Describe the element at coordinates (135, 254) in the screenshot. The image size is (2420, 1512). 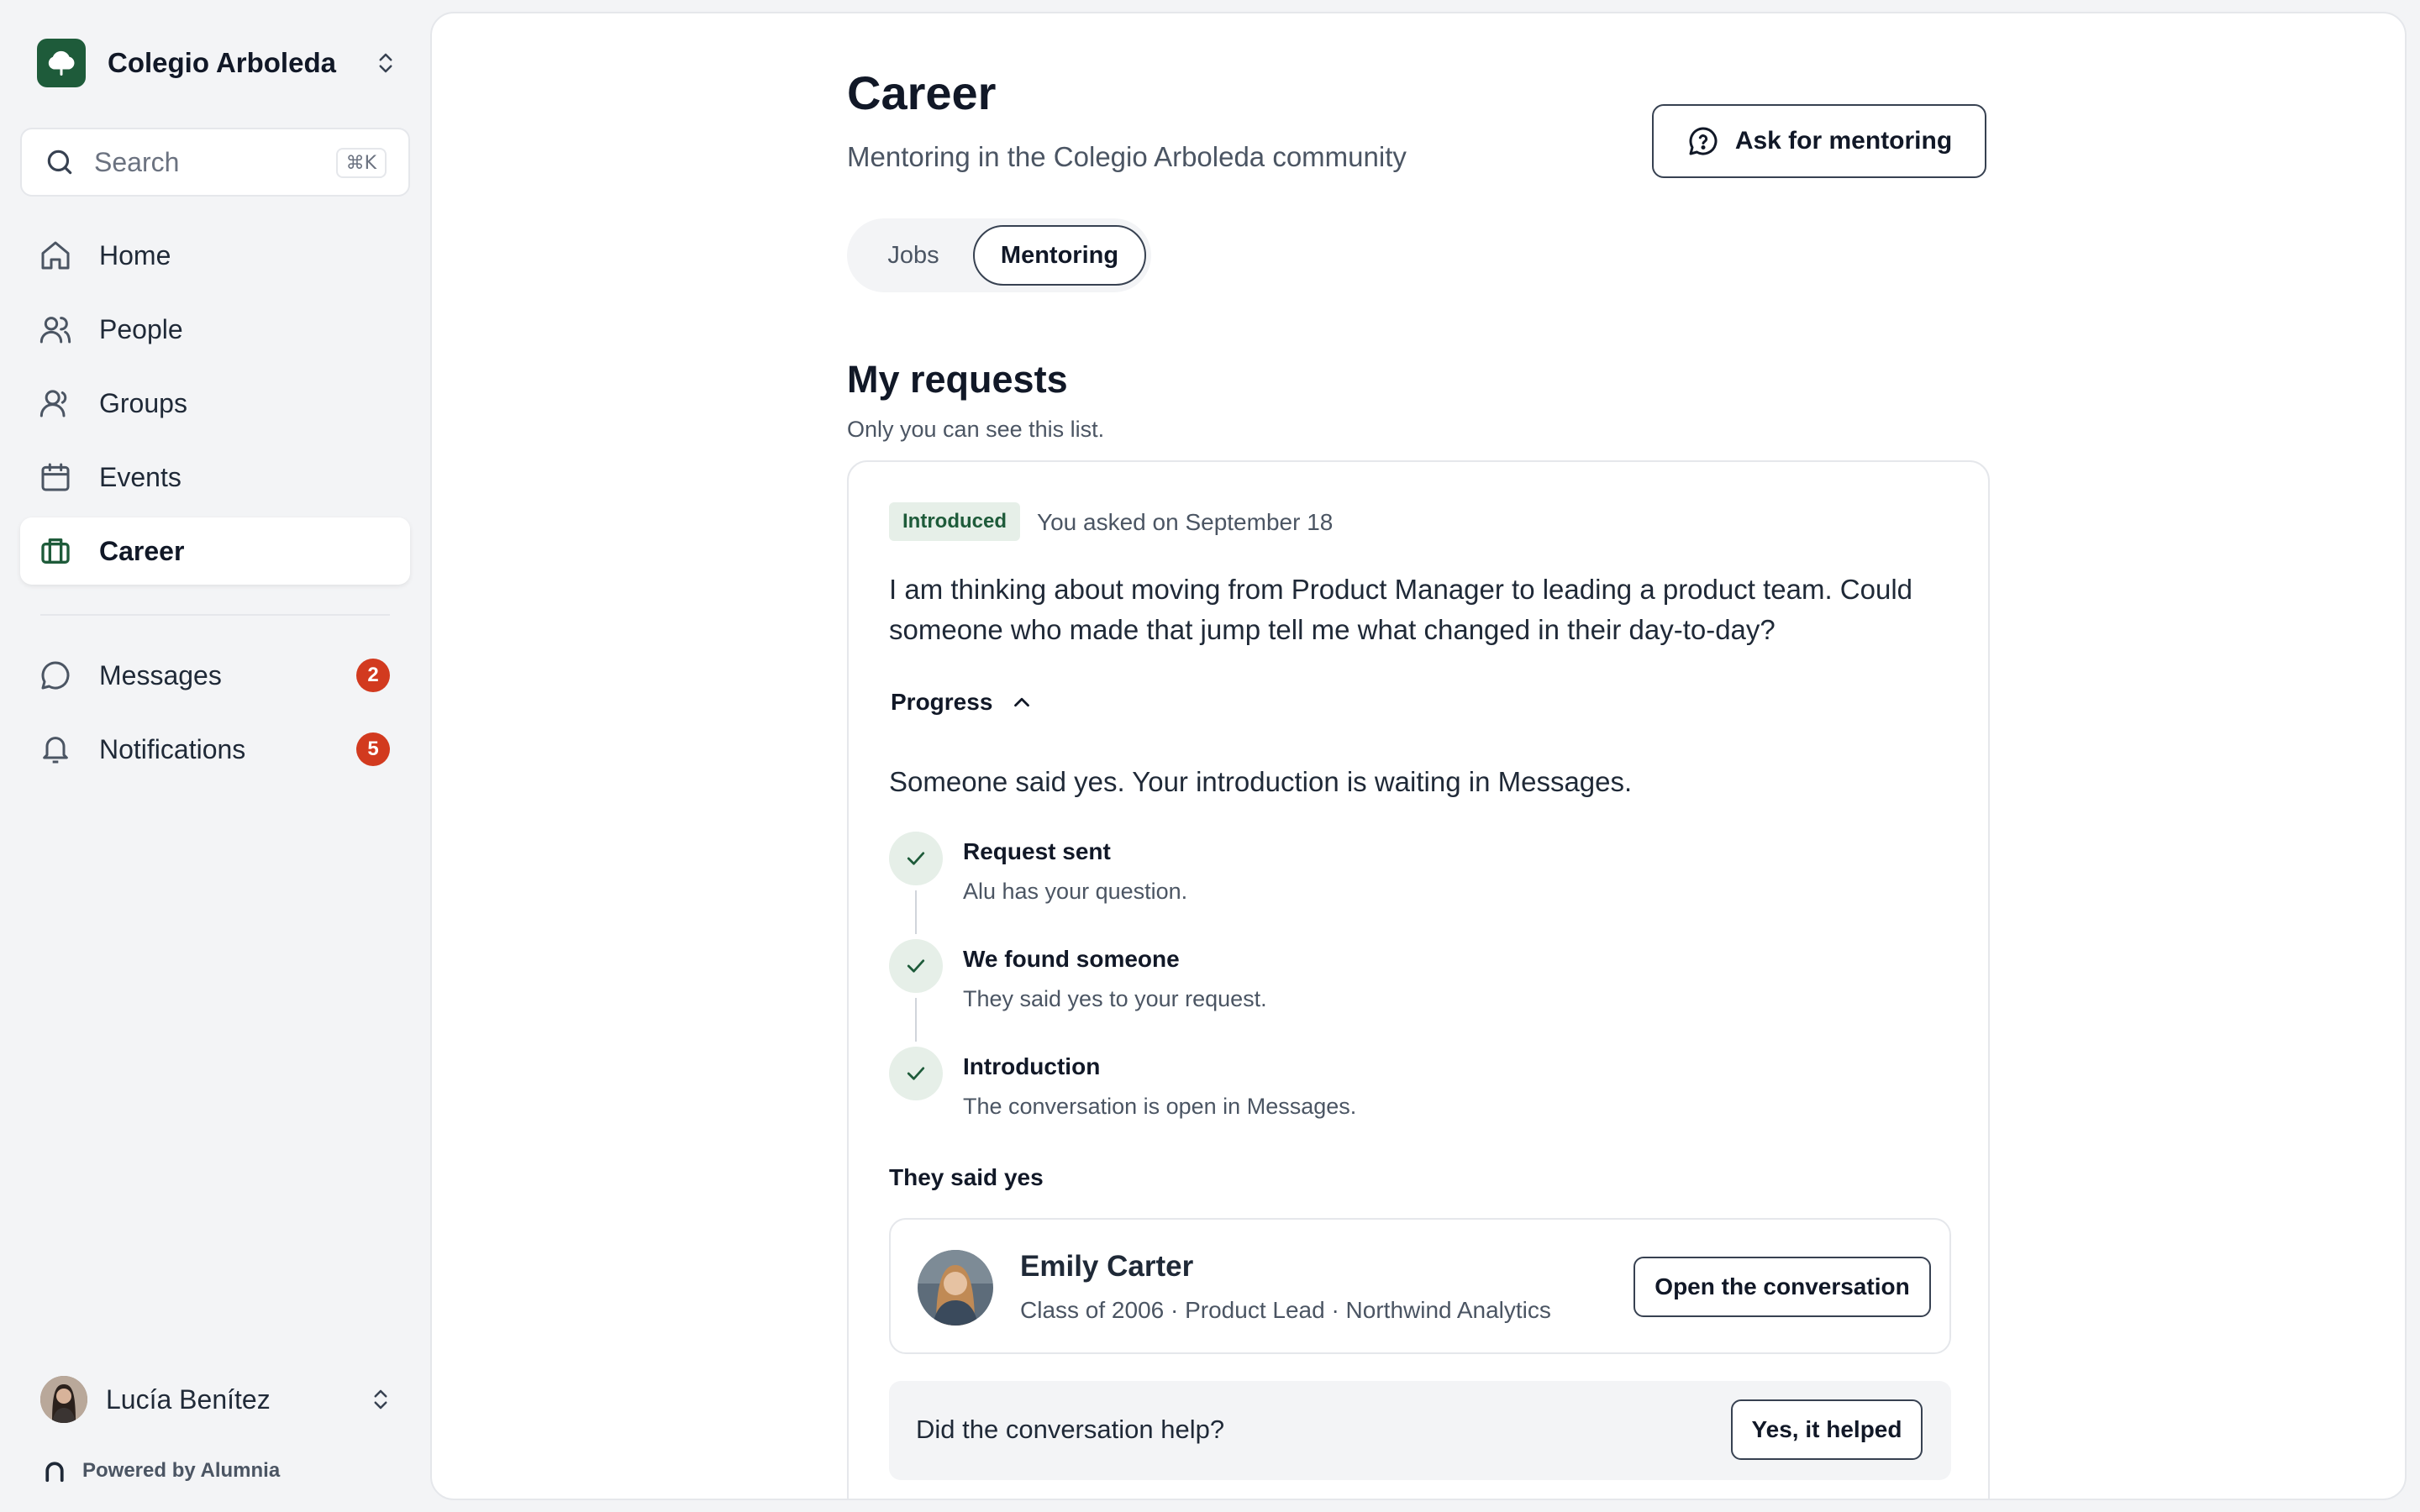
I see `sidebar-item-label: Home` at that location.